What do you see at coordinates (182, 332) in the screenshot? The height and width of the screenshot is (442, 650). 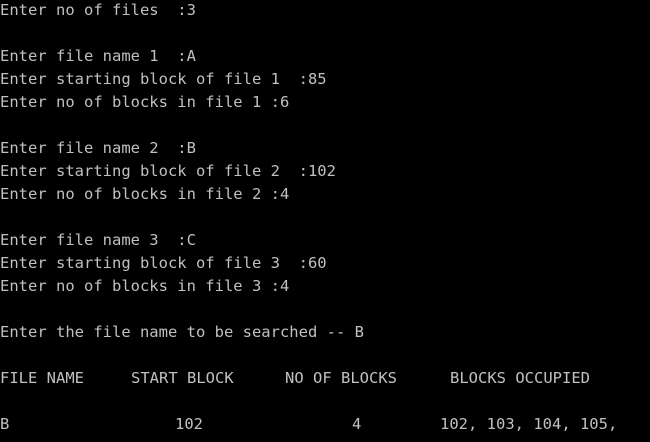 I see `prompt-search-file: Enter the file name to be searched -- B` at bounding box center [182, 332].